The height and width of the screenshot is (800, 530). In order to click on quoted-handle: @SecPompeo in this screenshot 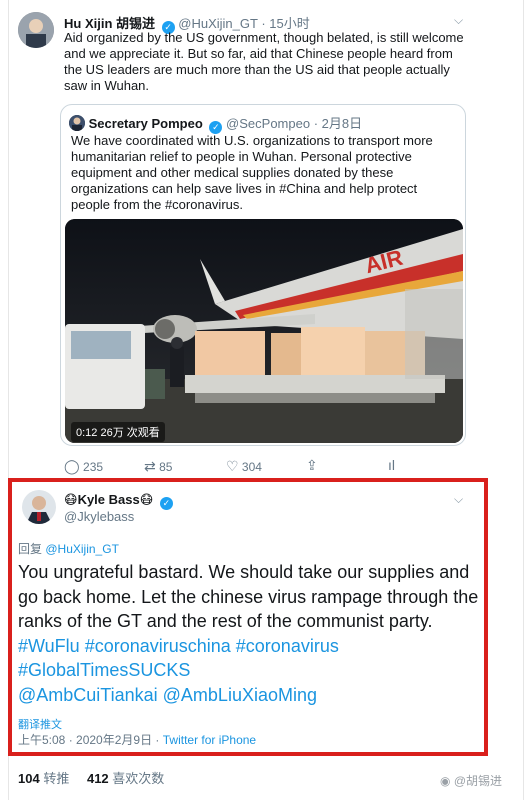, I will do `click(268, 123)`.